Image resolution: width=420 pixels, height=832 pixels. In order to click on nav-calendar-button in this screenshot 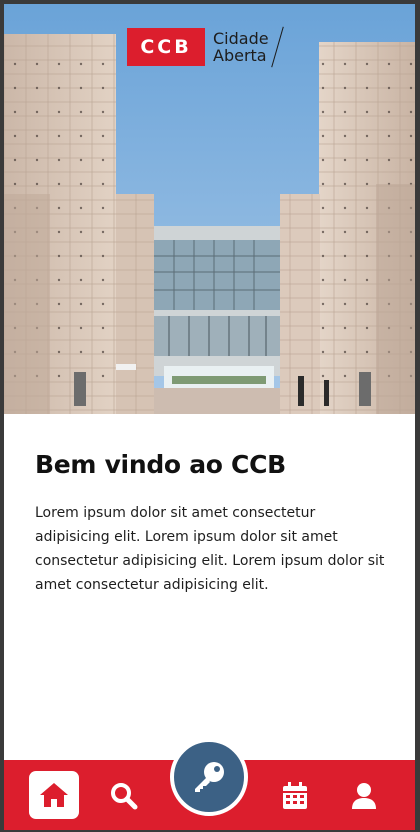, I will do `click(295, 796)`.